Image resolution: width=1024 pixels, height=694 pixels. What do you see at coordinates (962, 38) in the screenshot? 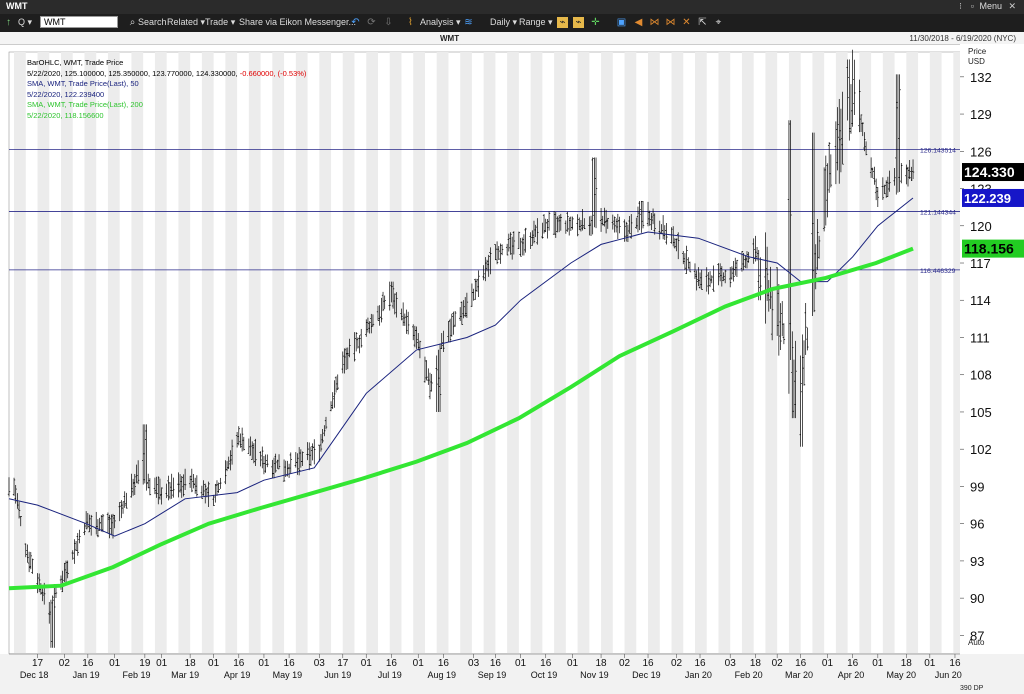
I see `chart-date-range: 11/30/2018 - 6/19/2020 (NYC)` at bounding box center [962, 38].